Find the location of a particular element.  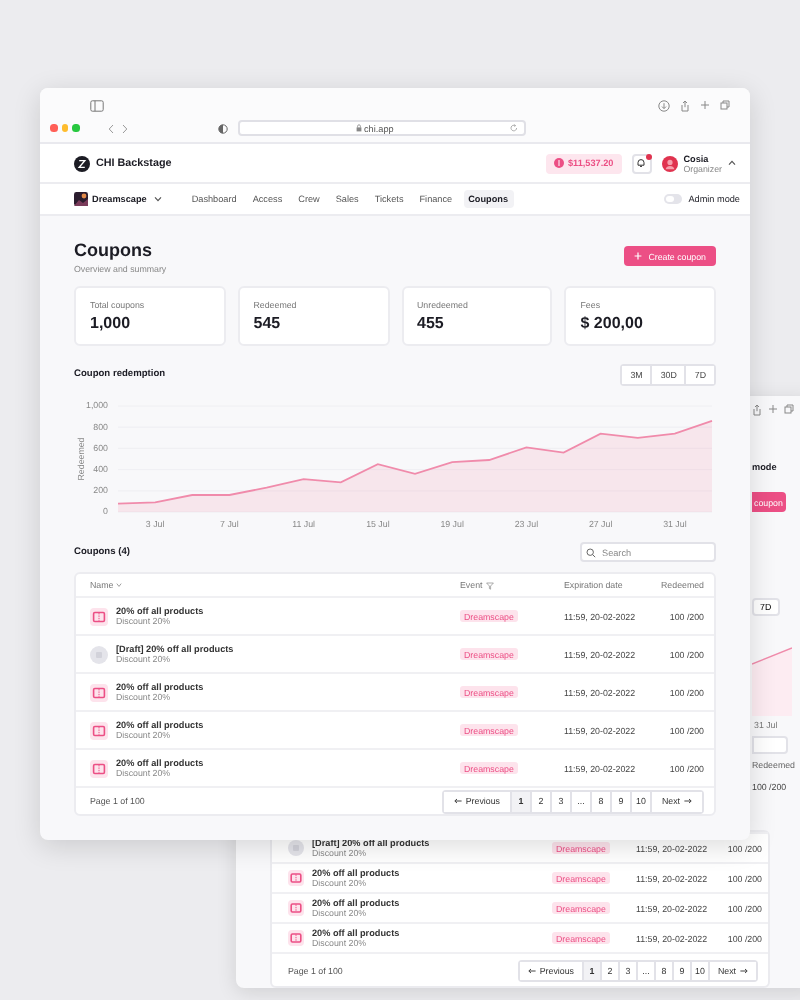

minimize-button is located at coordinates (64, 128).